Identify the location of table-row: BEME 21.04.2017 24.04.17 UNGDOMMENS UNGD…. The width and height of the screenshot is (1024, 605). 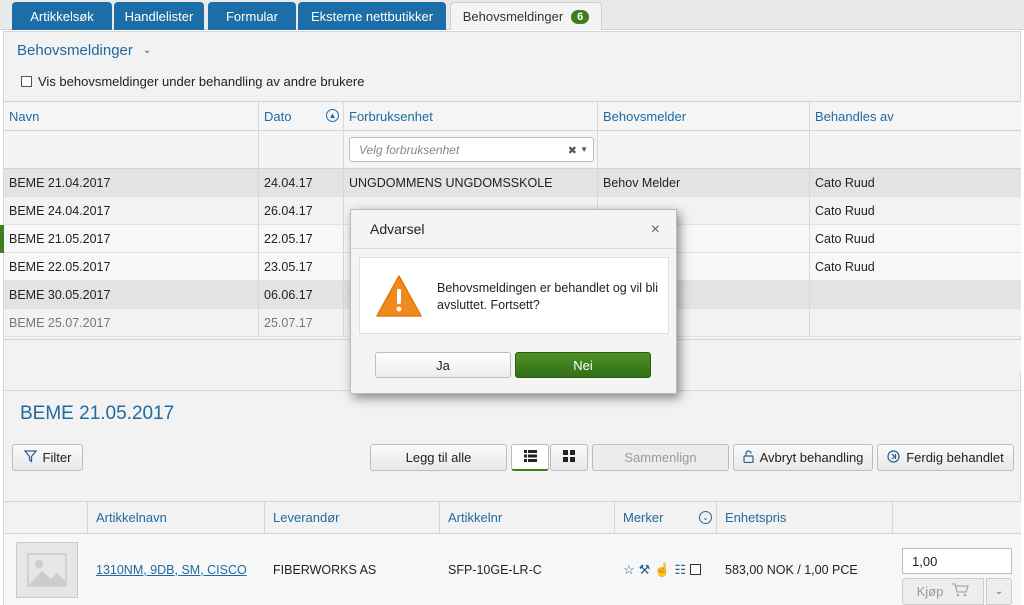
(512, 183).